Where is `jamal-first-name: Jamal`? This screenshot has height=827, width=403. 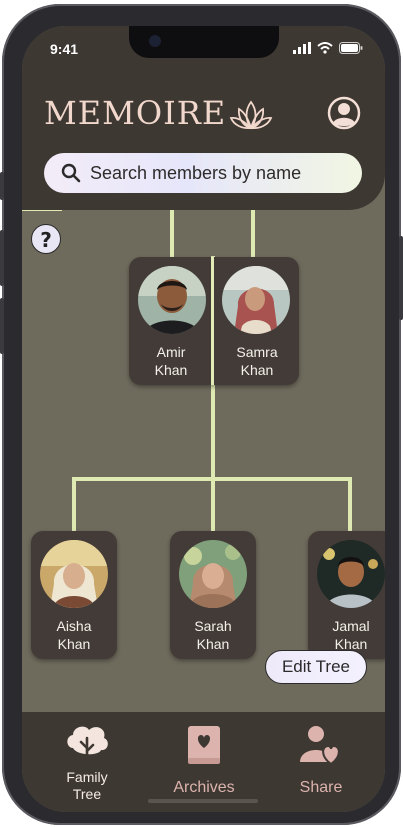 jamal-first-name: Jamal is located at coordinates (351, 626).